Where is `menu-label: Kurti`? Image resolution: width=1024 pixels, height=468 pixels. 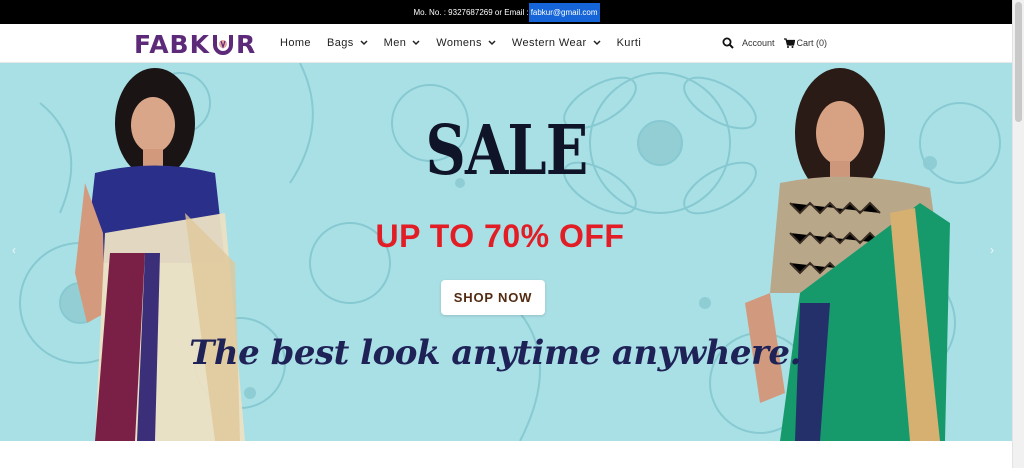 menu-label: Kurti is located at coordinates (629, 43).